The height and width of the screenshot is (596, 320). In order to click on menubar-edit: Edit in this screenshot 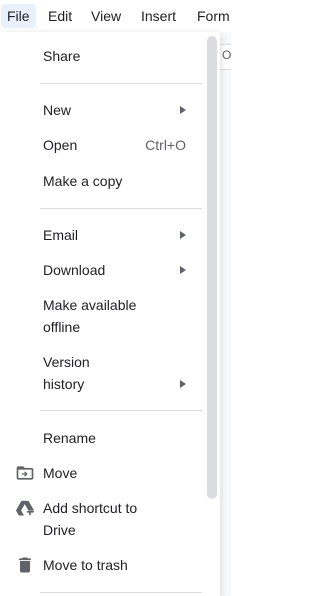, I will do `click(60, 16)`.